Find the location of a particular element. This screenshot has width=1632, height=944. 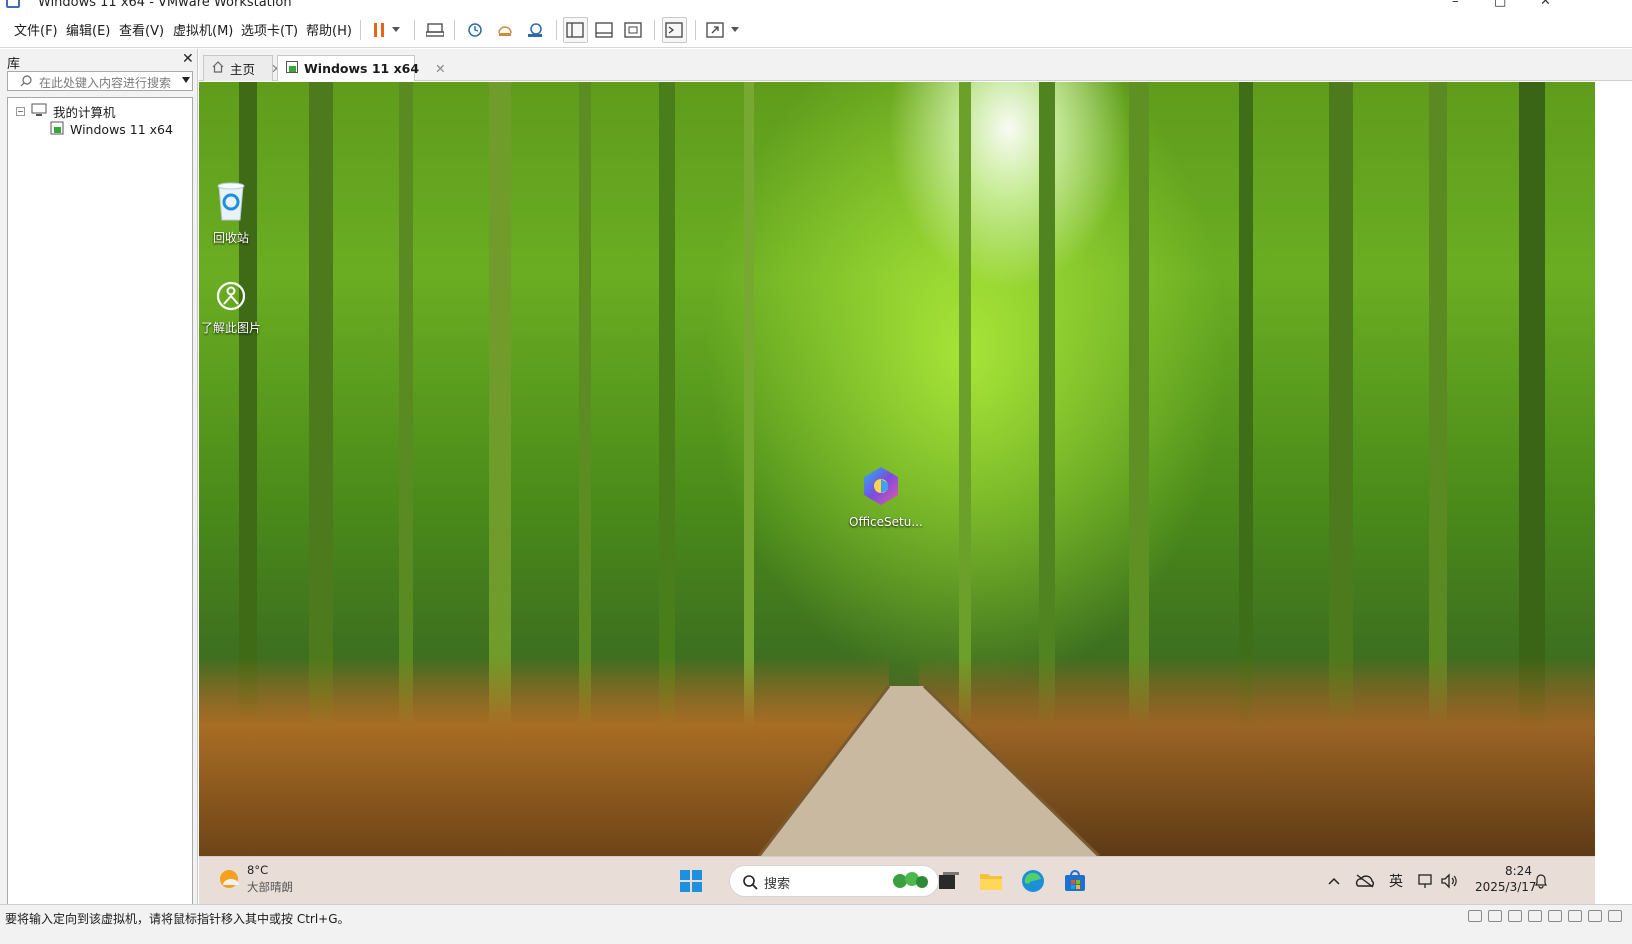

onedrive-offline-icon is located at coordinates (1364, 881).